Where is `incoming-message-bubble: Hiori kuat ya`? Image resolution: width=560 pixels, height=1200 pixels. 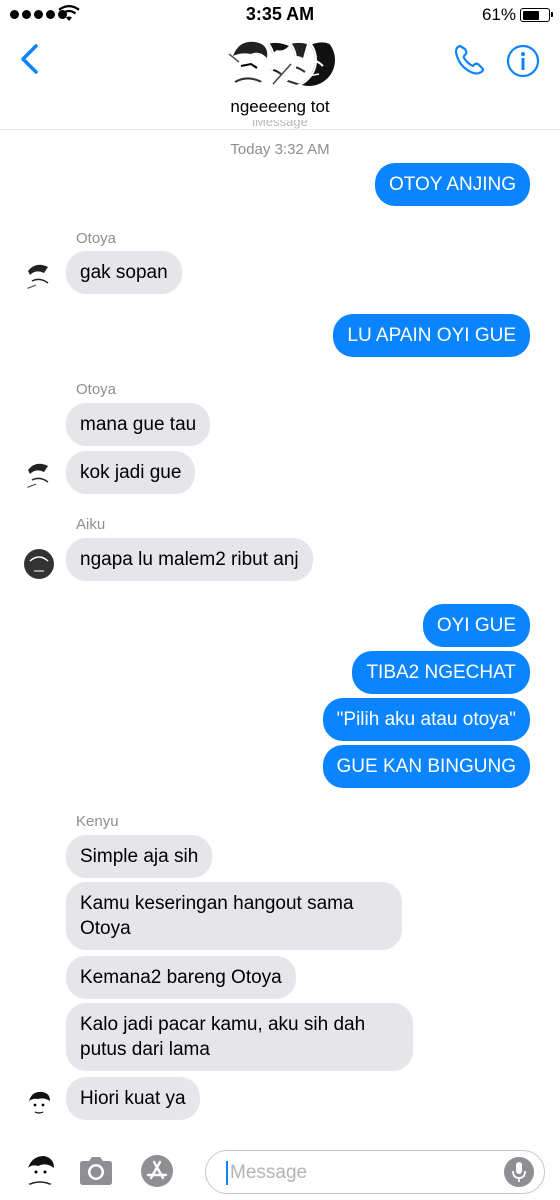
incoming-message-bubble: Hiori kuat ya is located at coordinates (133, 1098).